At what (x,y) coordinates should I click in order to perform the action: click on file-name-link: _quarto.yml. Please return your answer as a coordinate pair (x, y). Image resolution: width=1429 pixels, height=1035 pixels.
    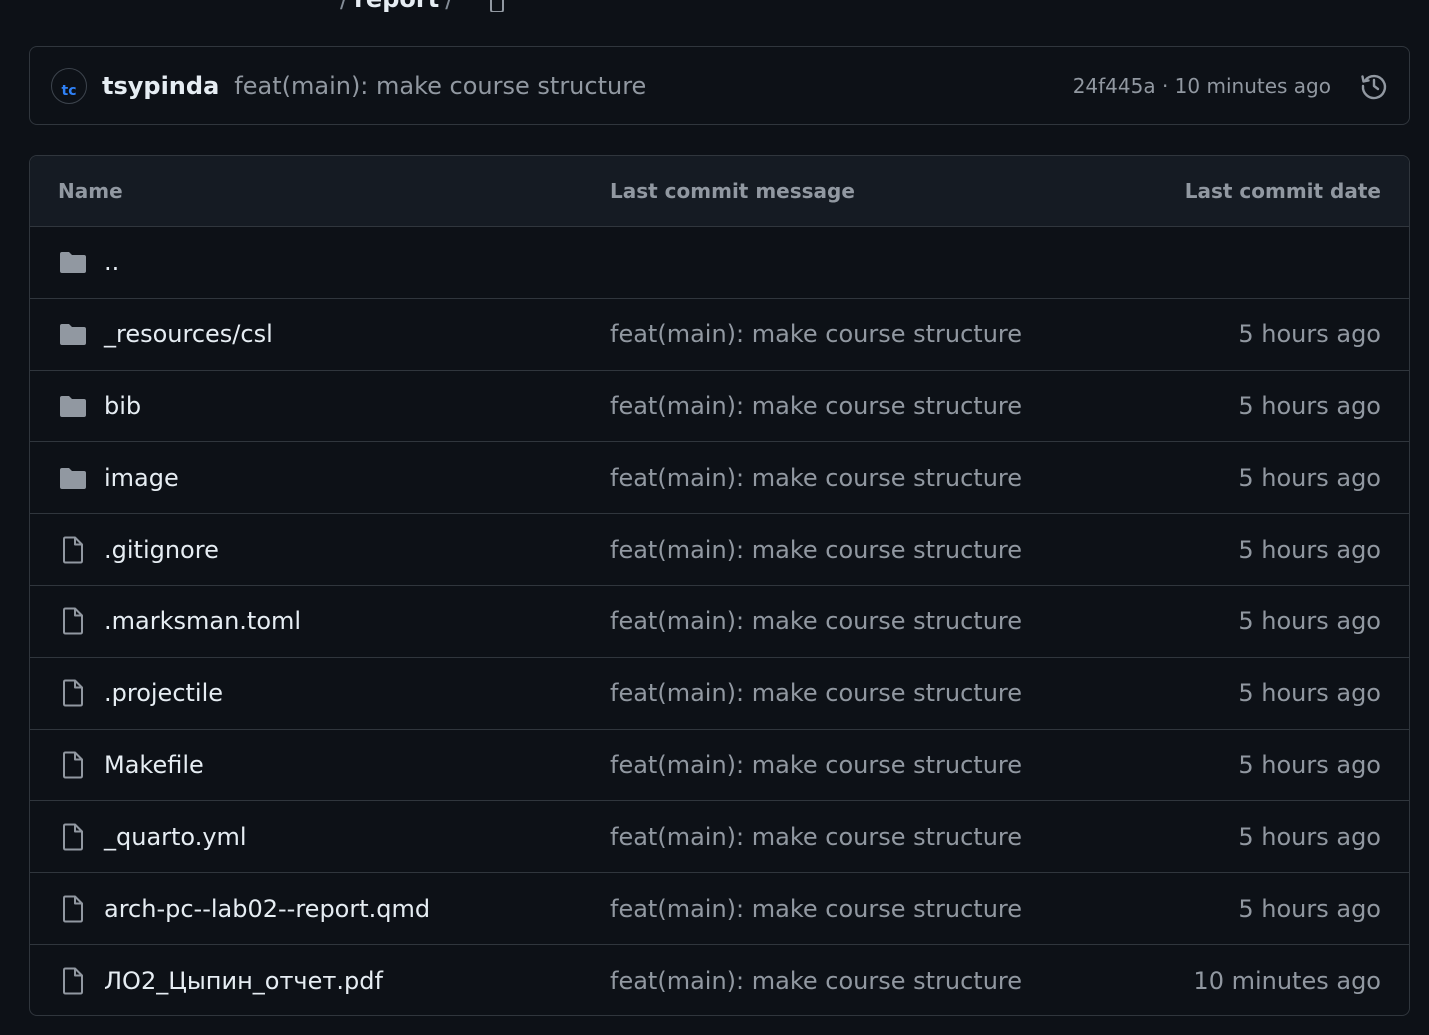
    Looking at the image, I should click on (175, 837).